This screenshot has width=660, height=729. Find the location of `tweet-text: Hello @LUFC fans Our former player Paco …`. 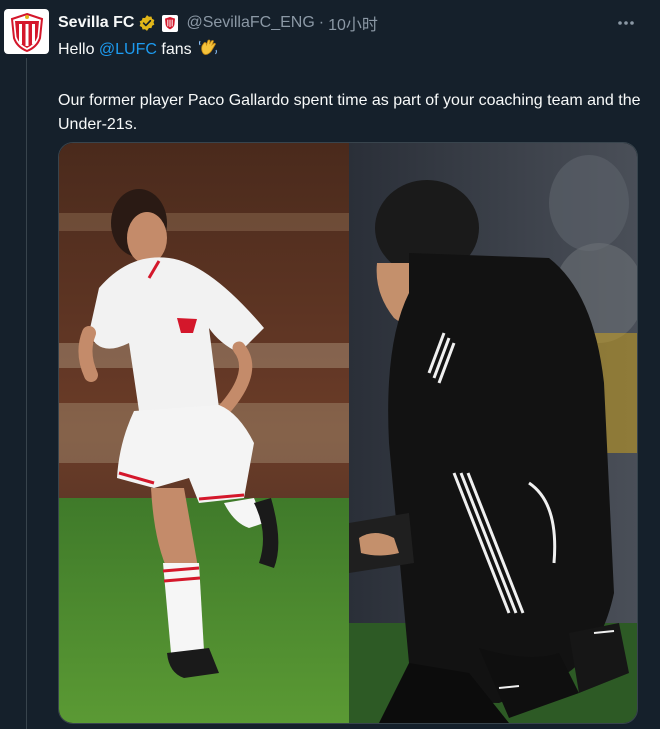

tweet-text: Hello @LUFC fans Our former player Paco … is located at coordinates (353, 87).